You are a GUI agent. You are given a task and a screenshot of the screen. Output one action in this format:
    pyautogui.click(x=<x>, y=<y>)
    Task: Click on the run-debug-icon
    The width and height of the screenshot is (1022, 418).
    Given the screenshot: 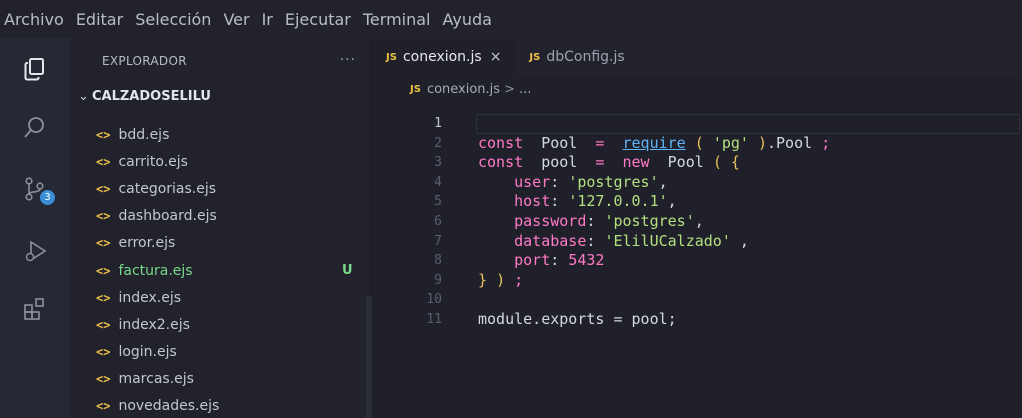 What is the action you would take?
    pyautogui.click(x=35, y=251)
    